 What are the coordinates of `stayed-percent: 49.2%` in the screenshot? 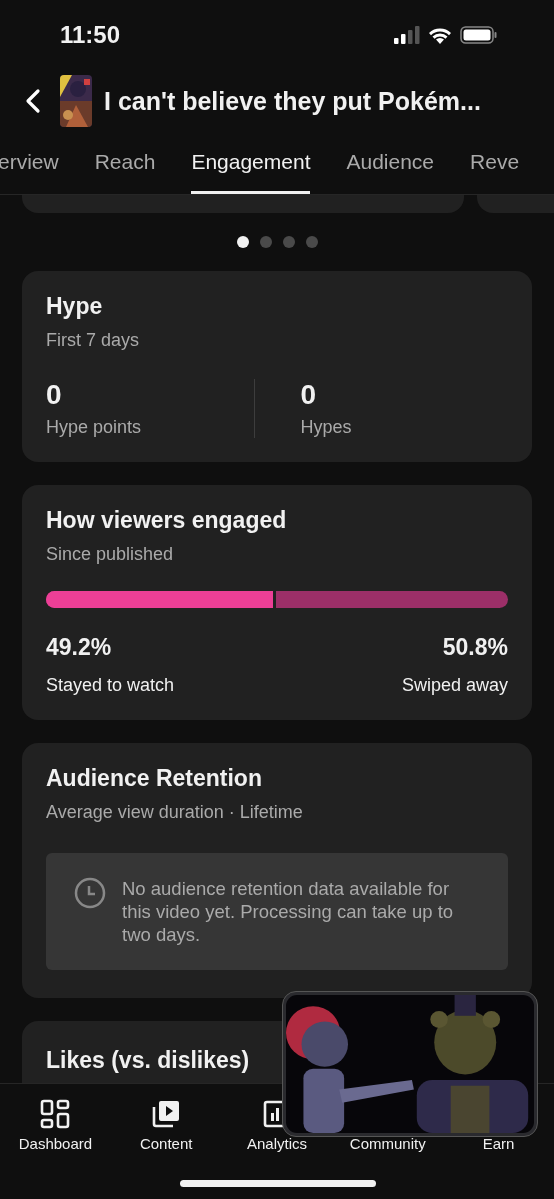 It's located at (79, 647).